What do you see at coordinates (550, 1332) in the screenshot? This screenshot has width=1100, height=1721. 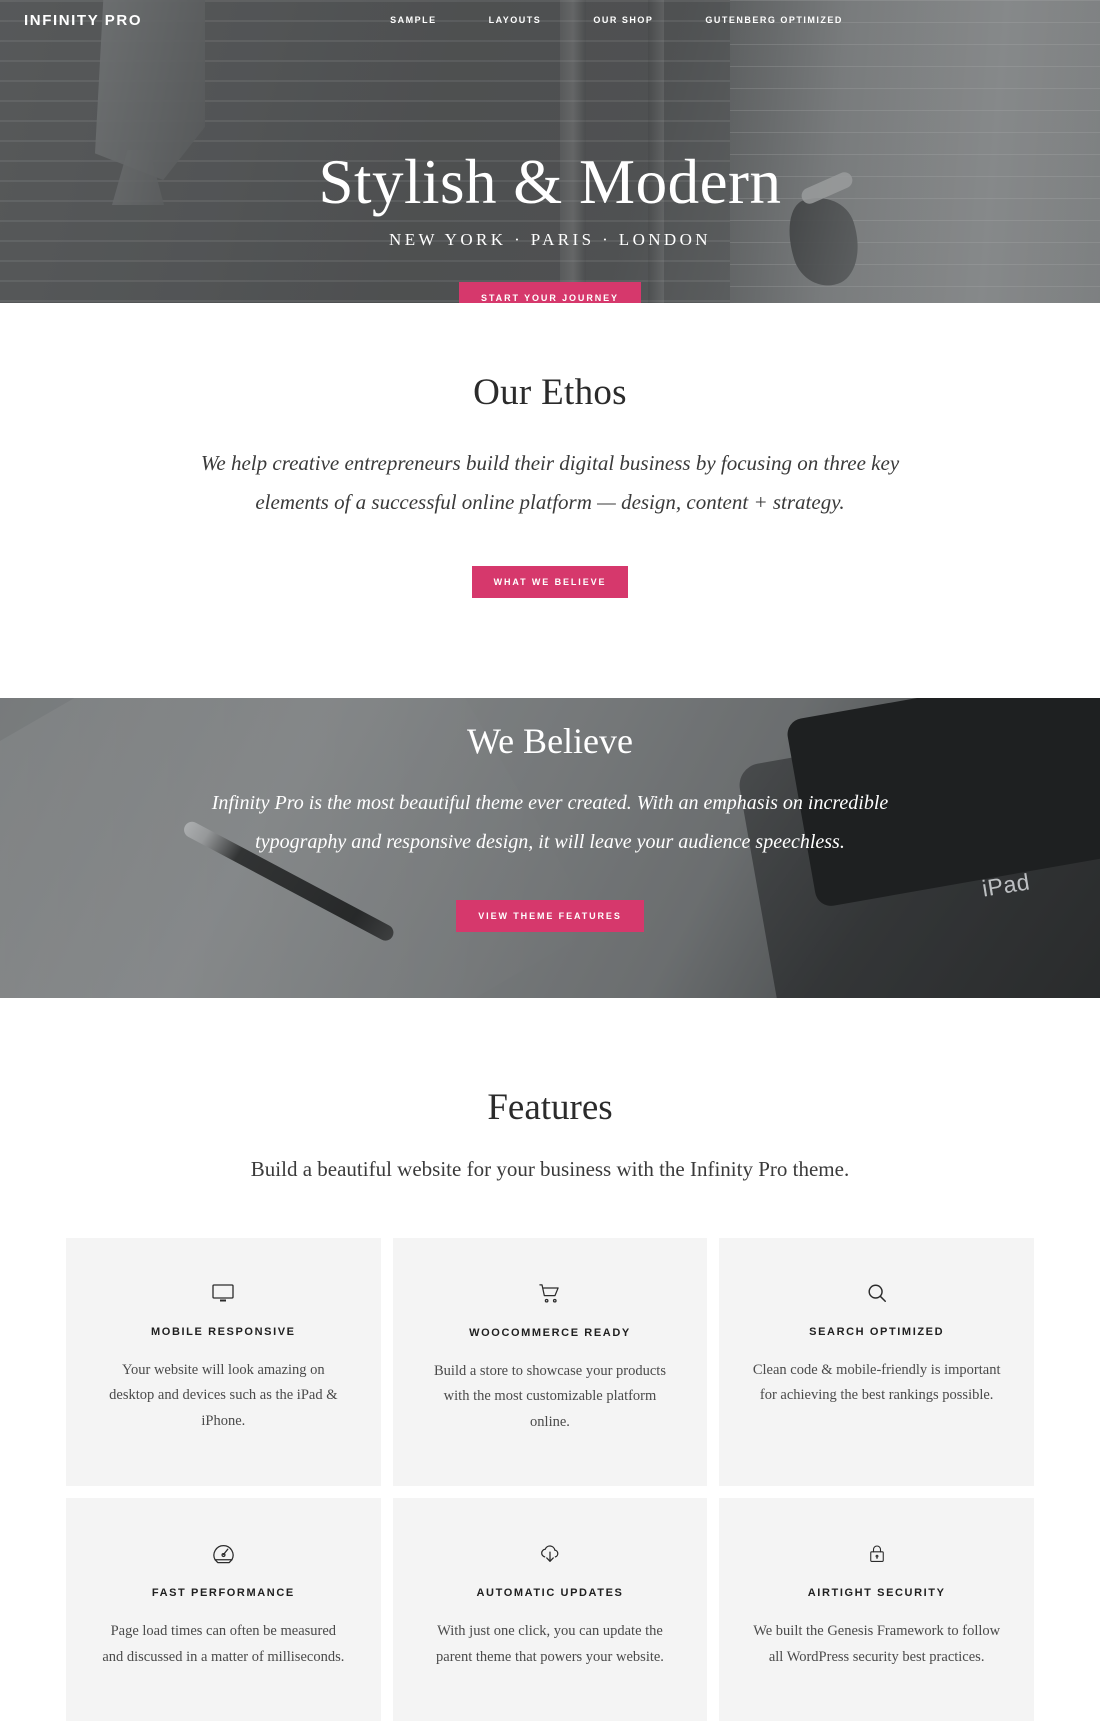 I see `feature-title: WOOCOMMERCE READY` at bounding box center [550, 1332].